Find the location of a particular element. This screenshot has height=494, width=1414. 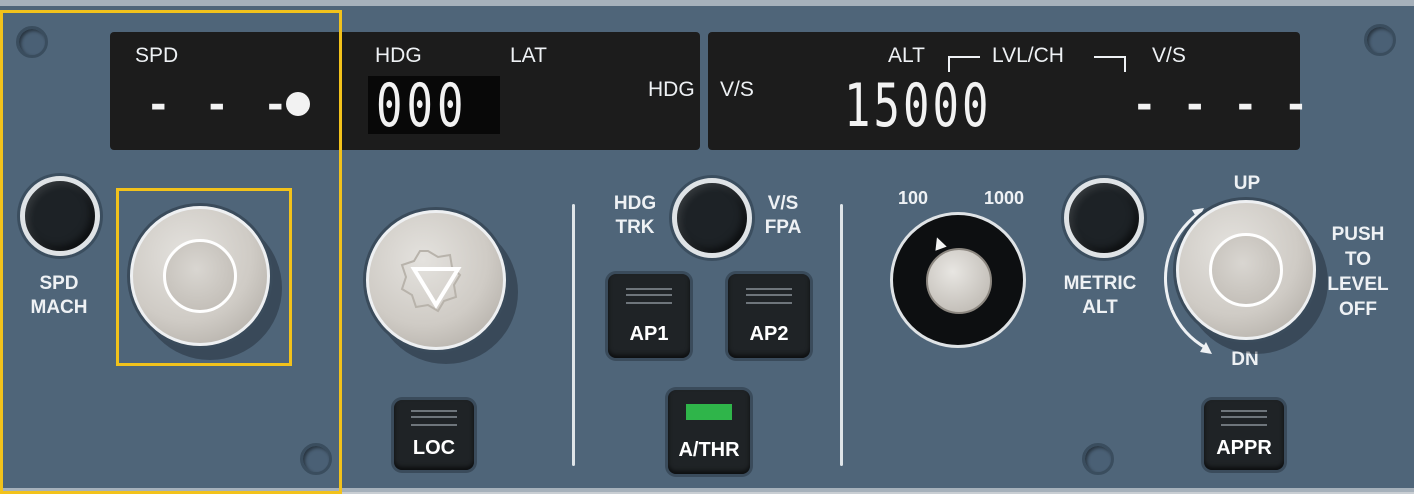

speed-knob is located at coordinates (200, 276).